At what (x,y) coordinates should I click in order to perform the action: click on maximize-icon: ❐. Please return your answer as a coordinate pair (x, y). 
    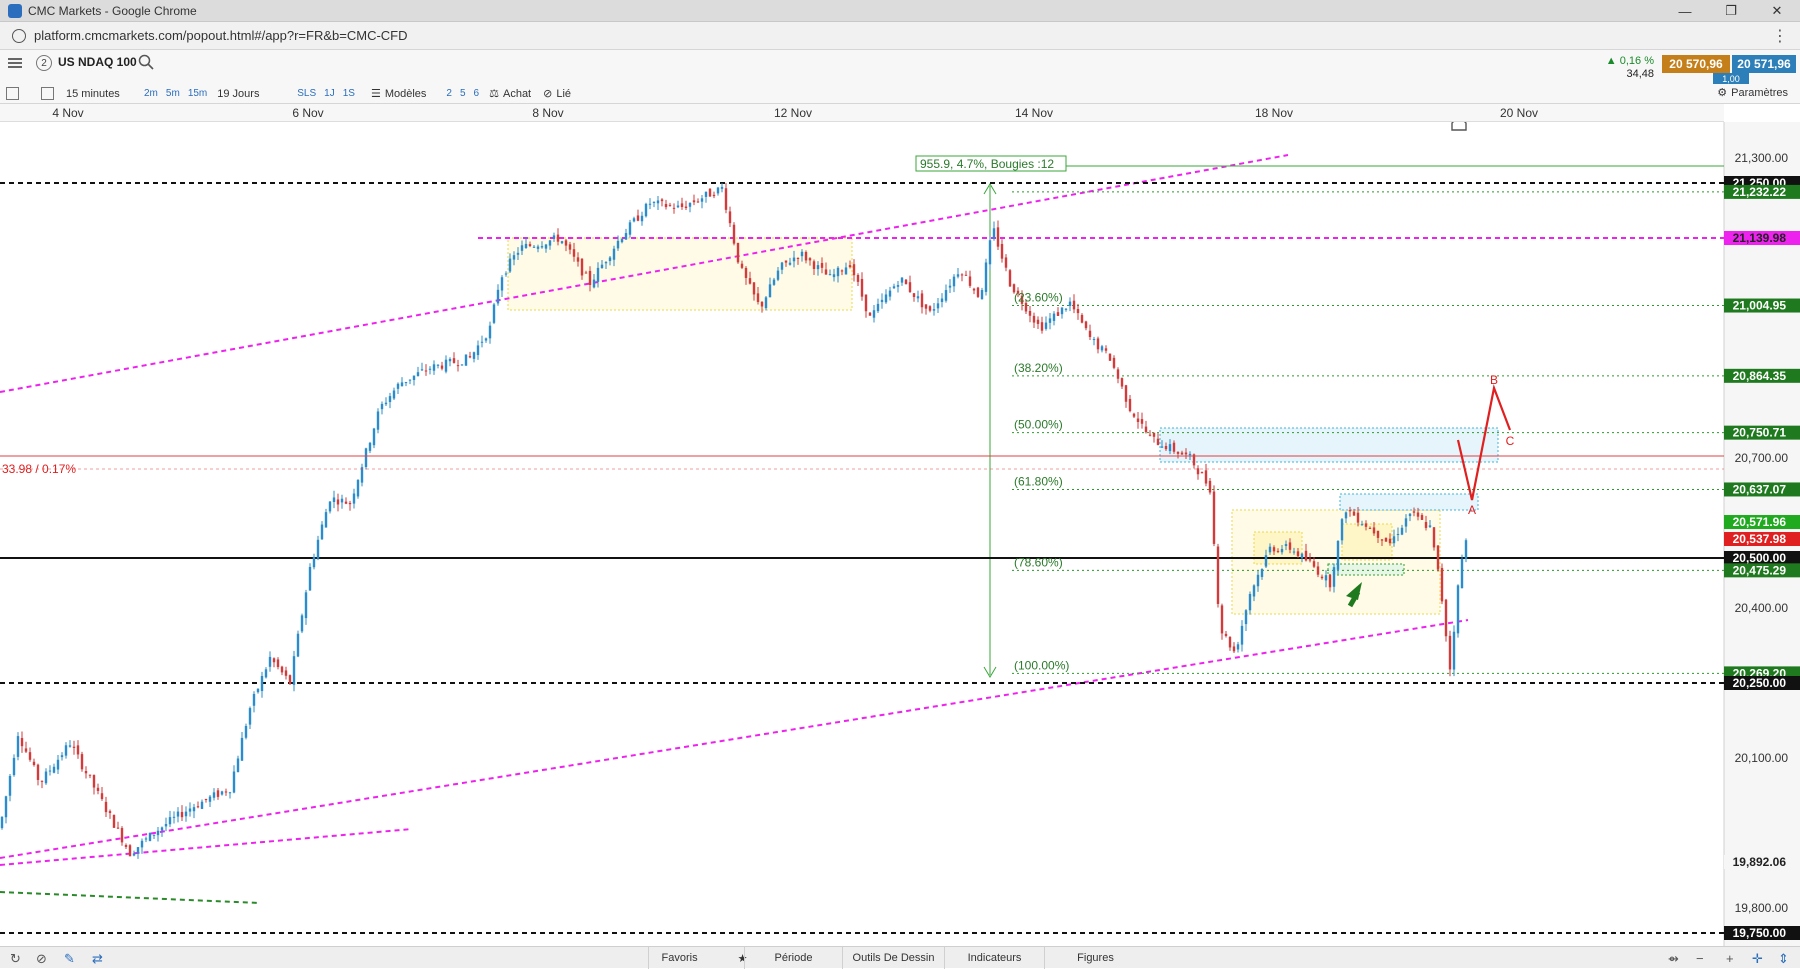
    Looking at the image, I should click on (1731, 11).